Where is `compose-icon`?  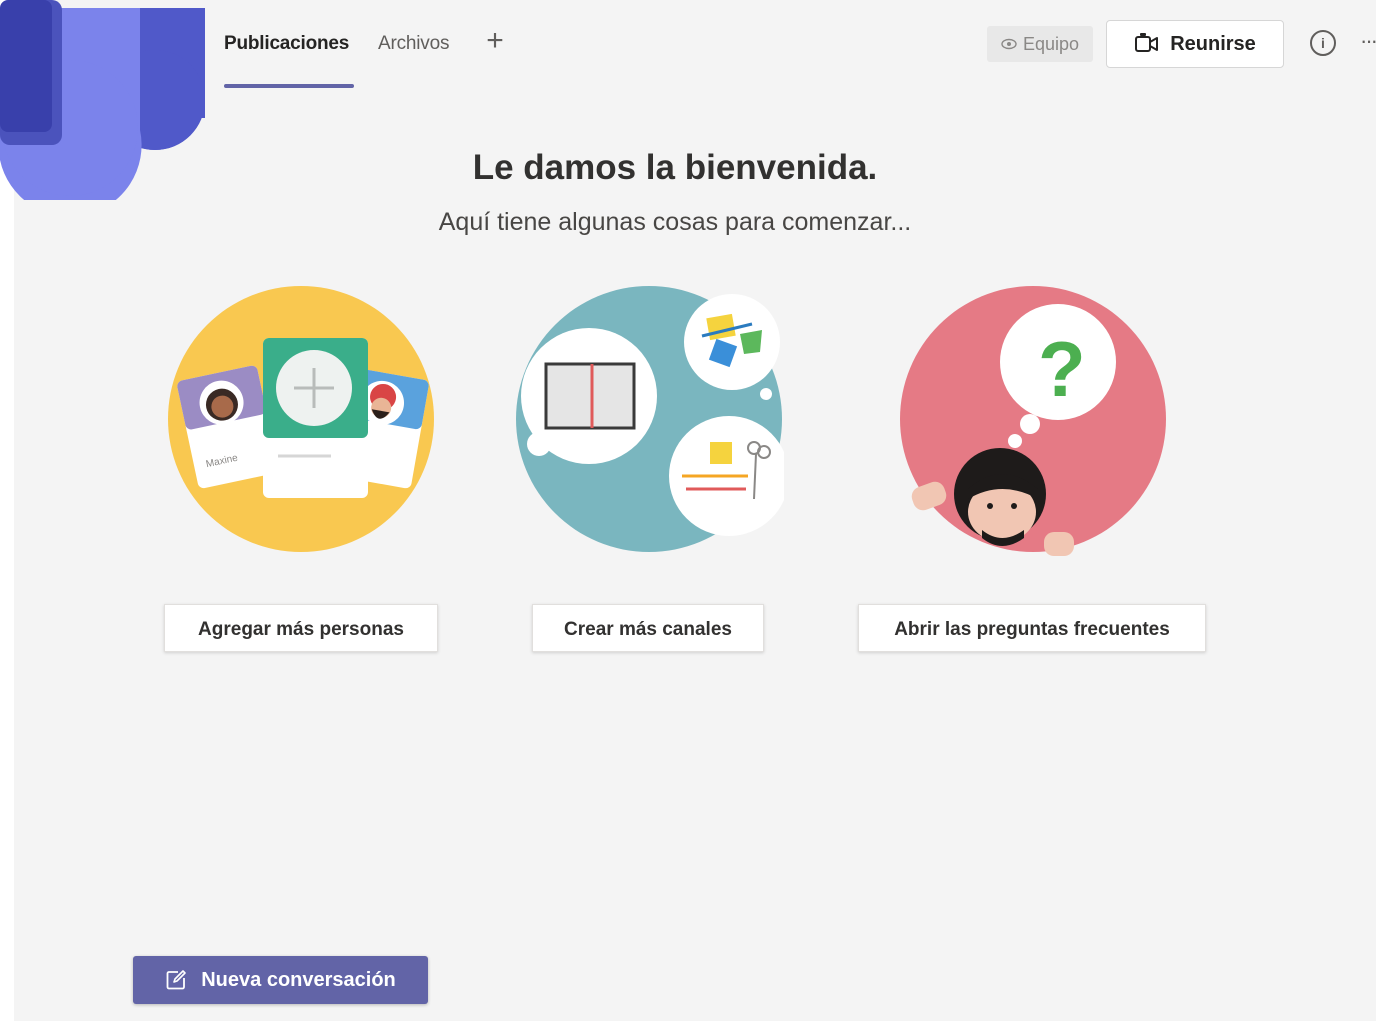 compose-icon is located at coordinates (176, 980).